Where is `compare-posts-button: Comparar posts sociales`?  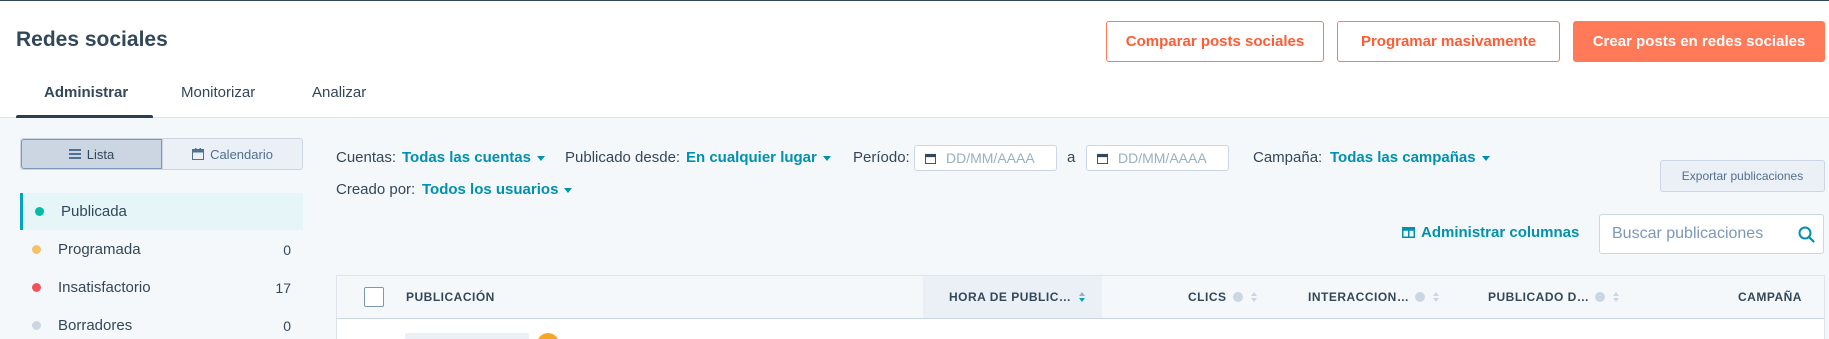 compare-posts-button: Comparar posts sociales is located at coordinates (1215, 41).